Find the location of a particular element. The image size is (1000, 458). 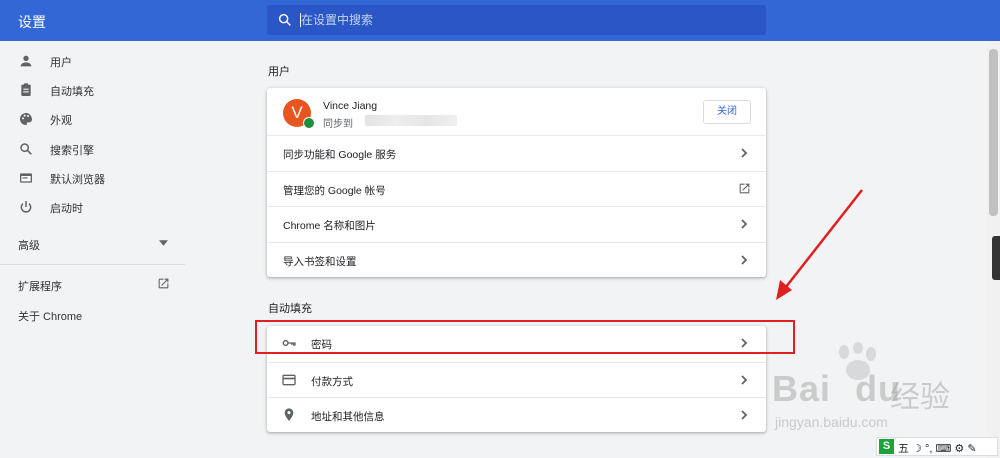

clipboard-icon is located at coordinates (26, 89).